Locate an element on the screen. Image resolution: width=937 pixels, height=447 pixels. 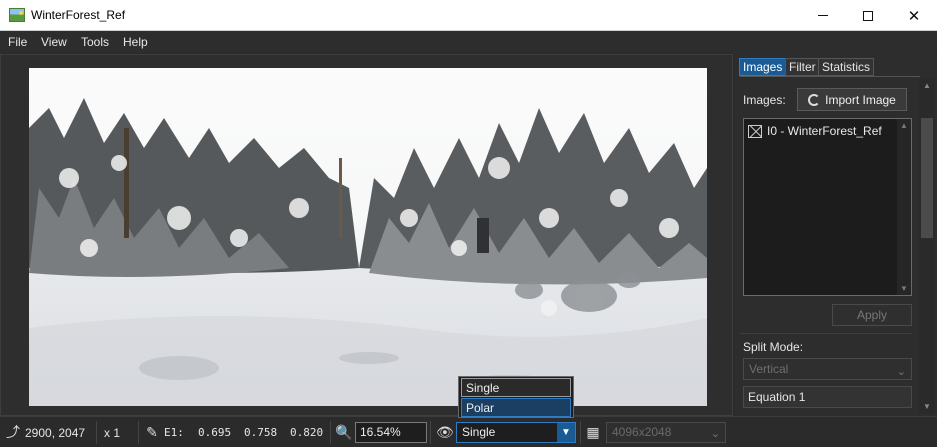
menu-file: File is located at coordinates (17, 42).